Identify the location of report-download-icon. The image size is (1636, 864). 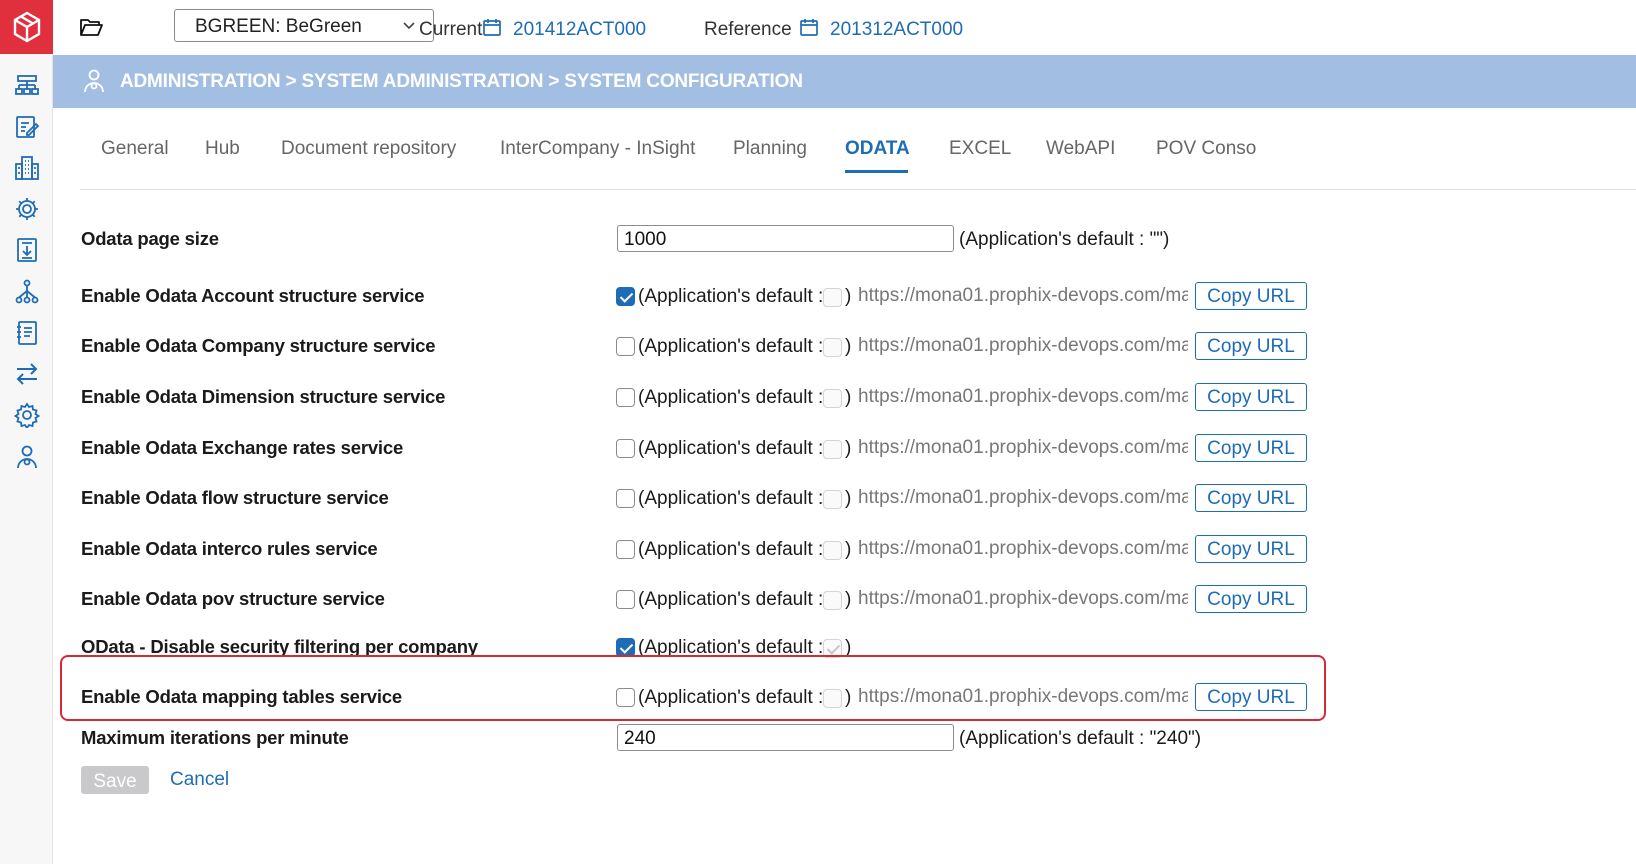
(27, 250).